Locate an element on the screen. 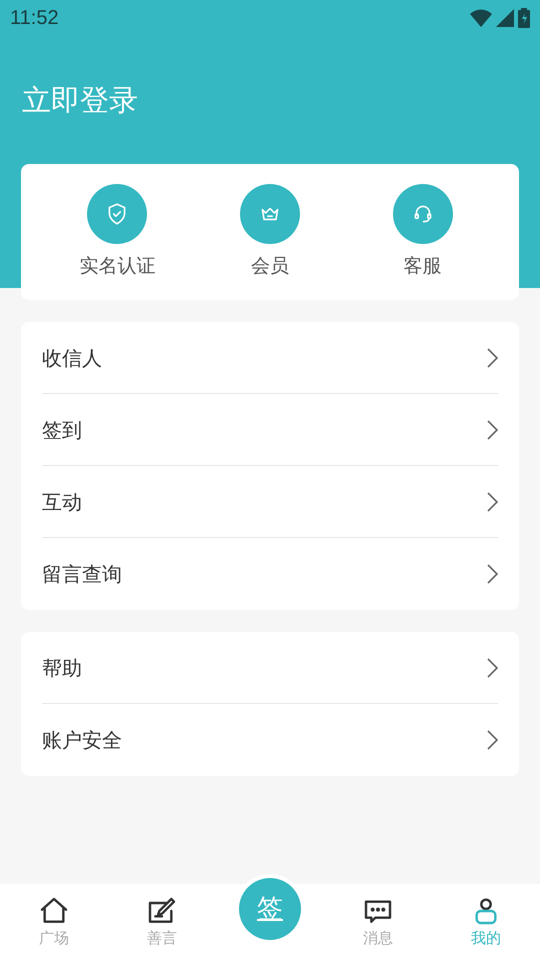 This screenshot has width=540, height=960. quick-action-button: 会员 is located at coordinates (269, 232).